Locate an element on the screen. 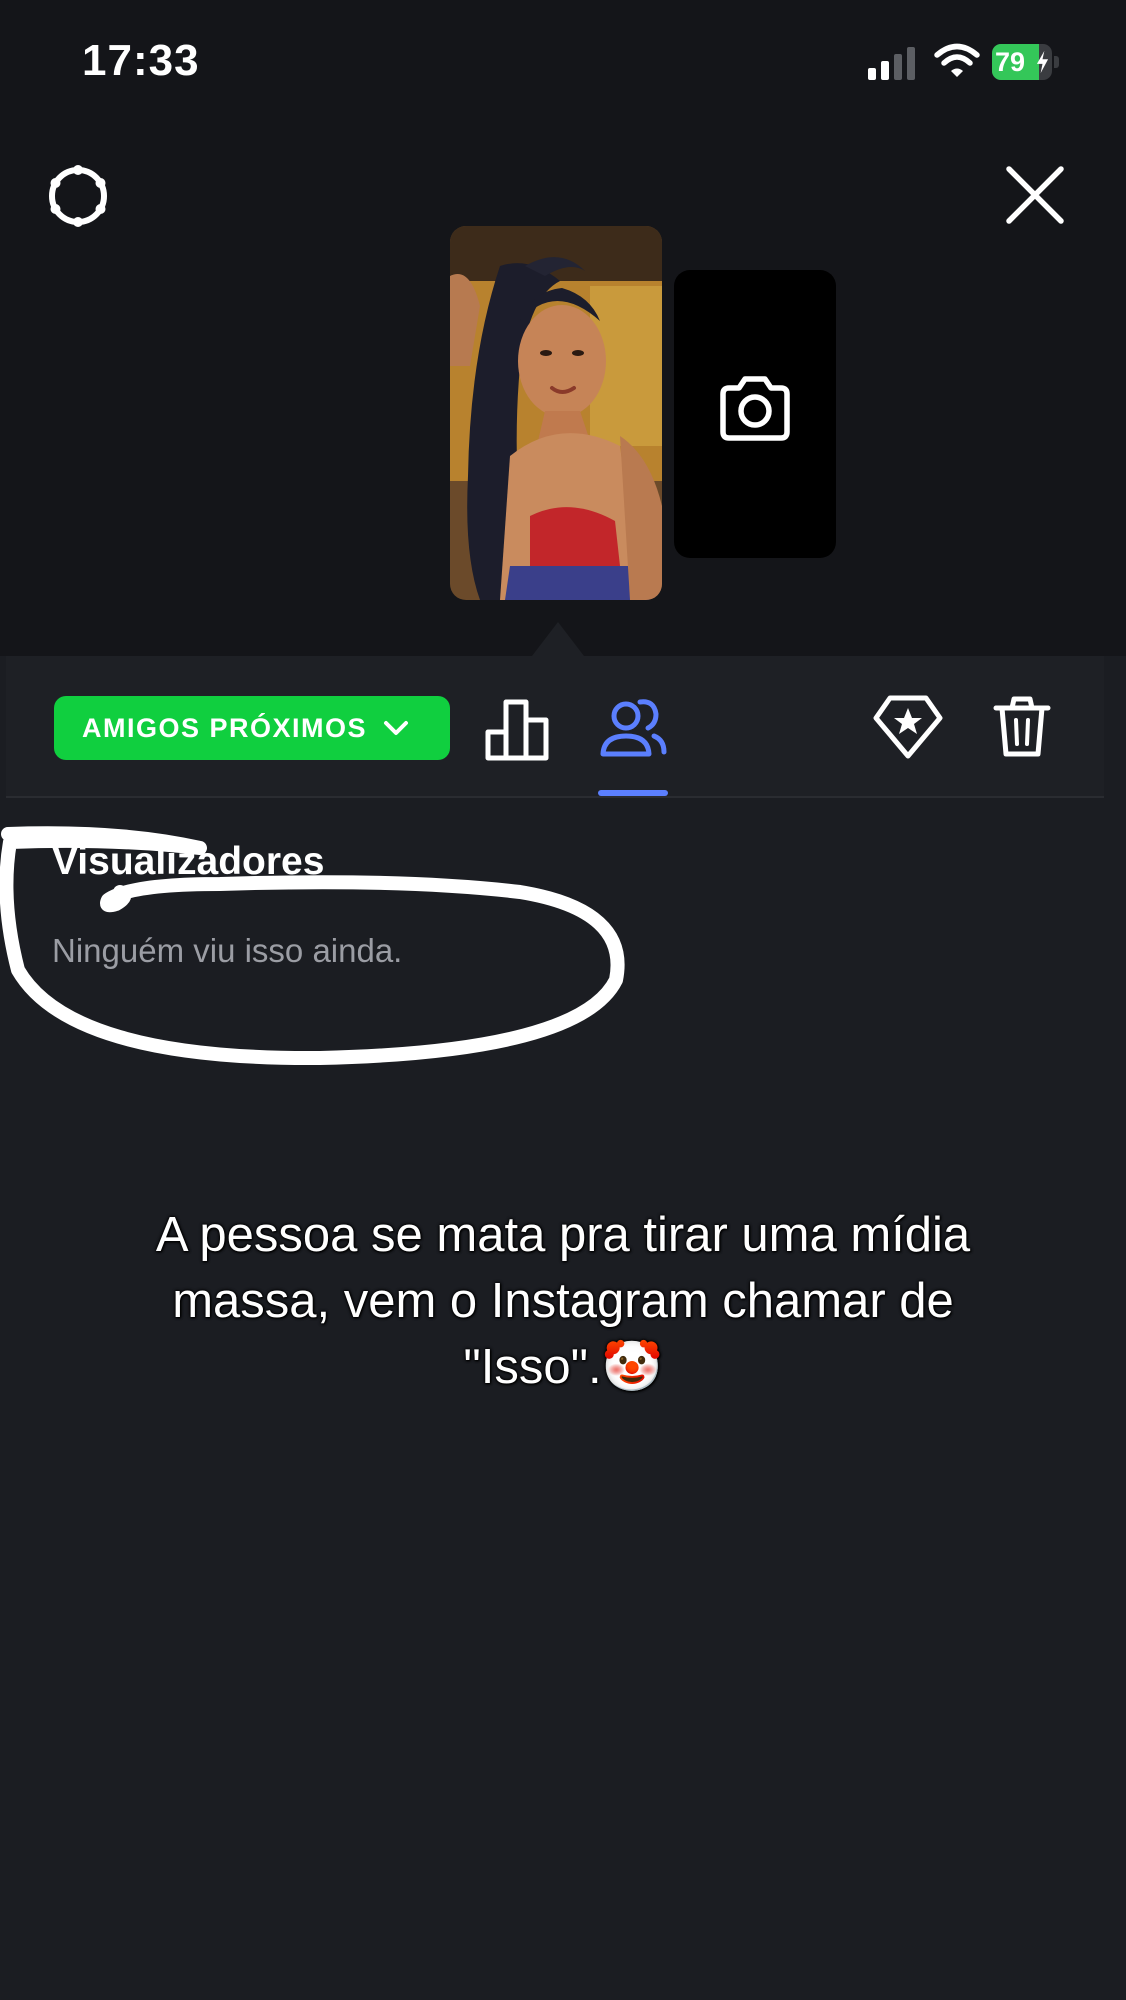 This screenshot has width=1126, height=2000. battery-body: 79 is located at coordinates (1022, 62).